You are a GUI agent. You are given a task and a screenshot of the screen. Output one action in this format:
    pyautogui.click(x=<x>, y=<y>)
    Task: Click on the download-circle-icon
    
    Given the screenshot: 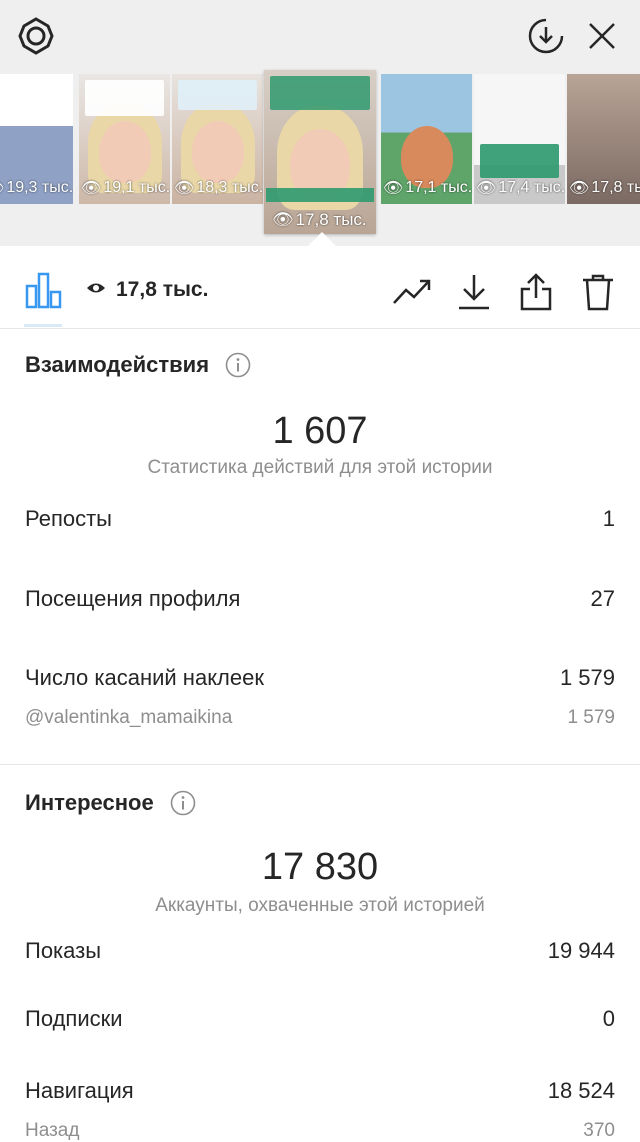 What is the action you would take?
    pyautogui.click(x=546, y=36)
    